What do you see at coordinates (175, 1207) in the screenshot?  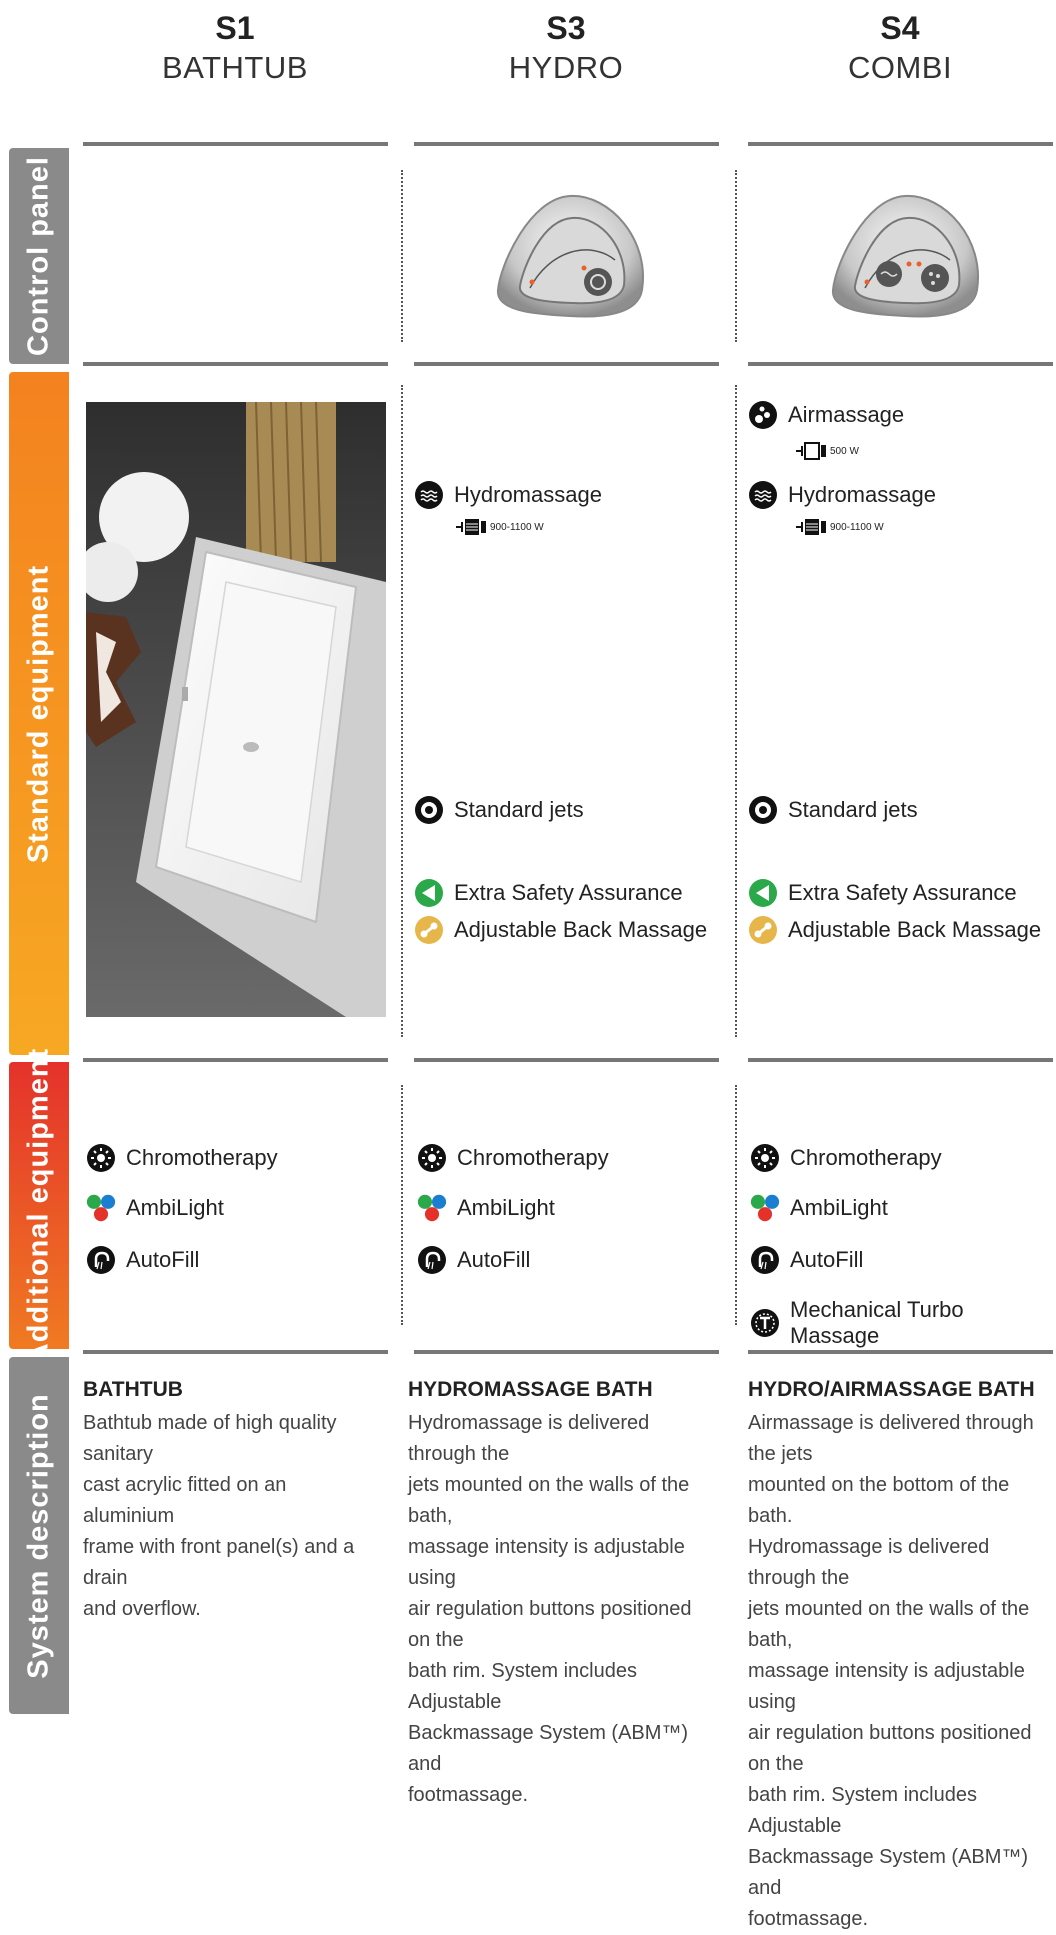 I see `feature-label: AmbiLight` at bounding box center [175, 1207].